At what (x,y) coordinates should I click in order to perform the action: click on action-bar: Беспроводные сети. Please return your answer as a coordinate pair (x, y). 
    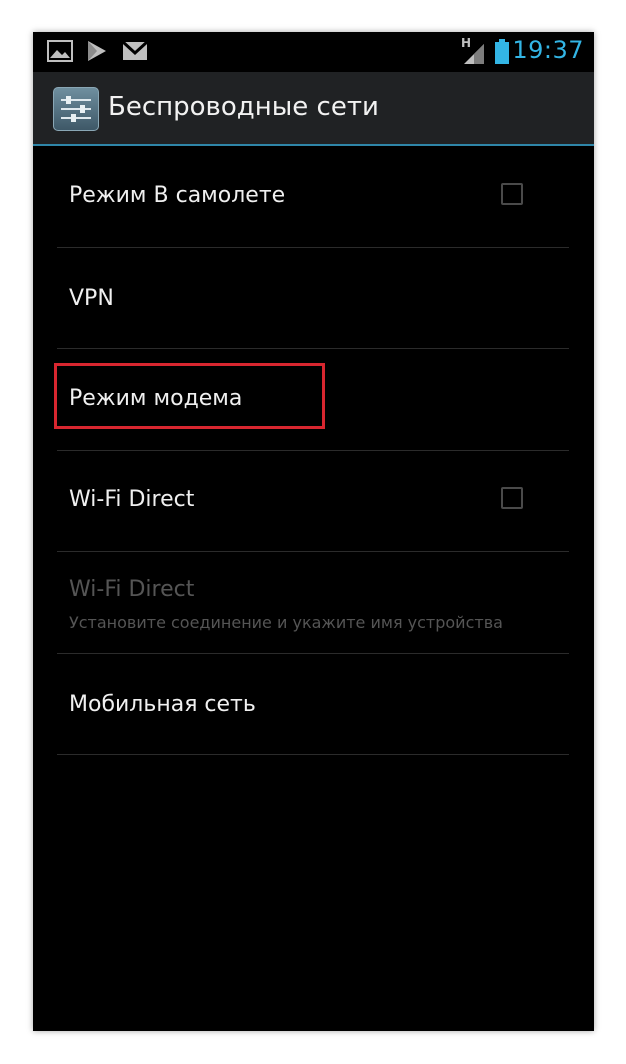
    Looking at the image, I should click on (313, 109).